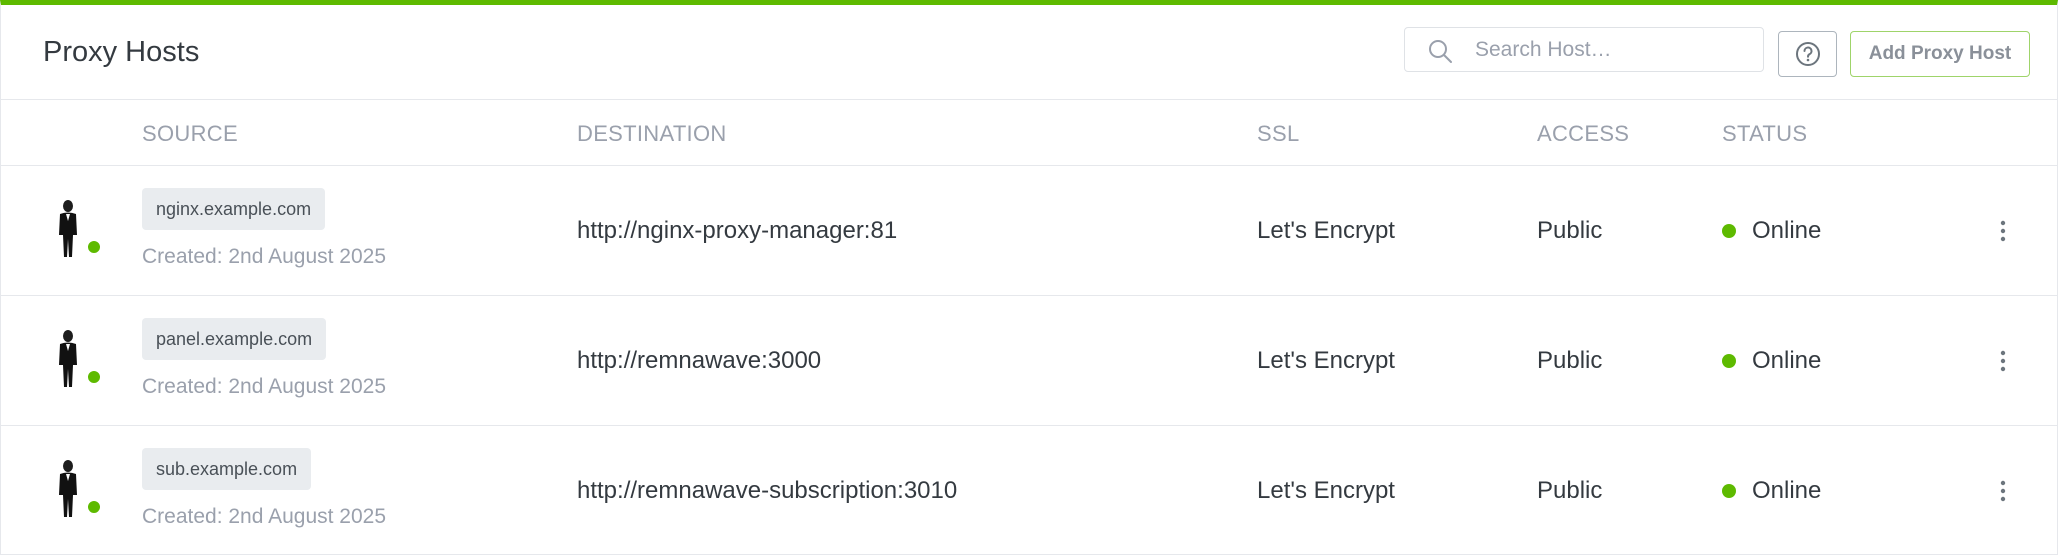 The height and width of the screenshot is (556, 2058). I want to click on search-input, so click(1615, 49).